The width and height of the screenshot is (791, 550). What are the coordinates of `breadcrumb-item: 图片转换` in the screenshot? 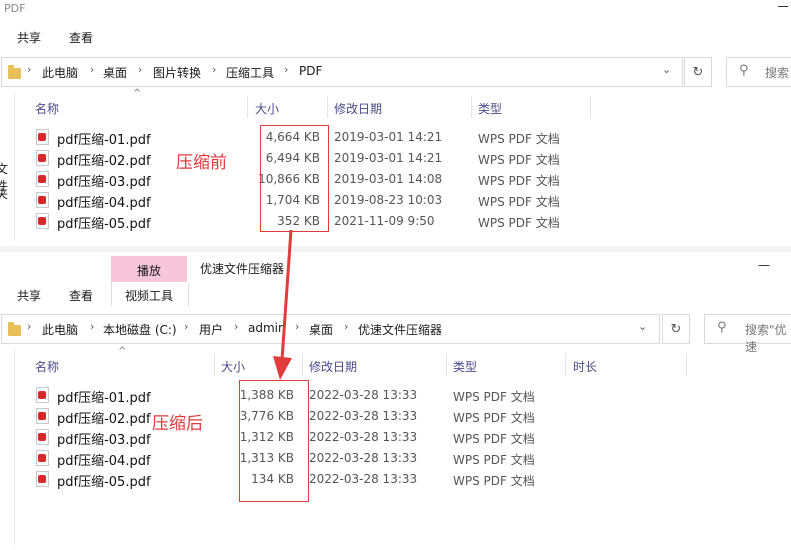 It's located at (177, 72).